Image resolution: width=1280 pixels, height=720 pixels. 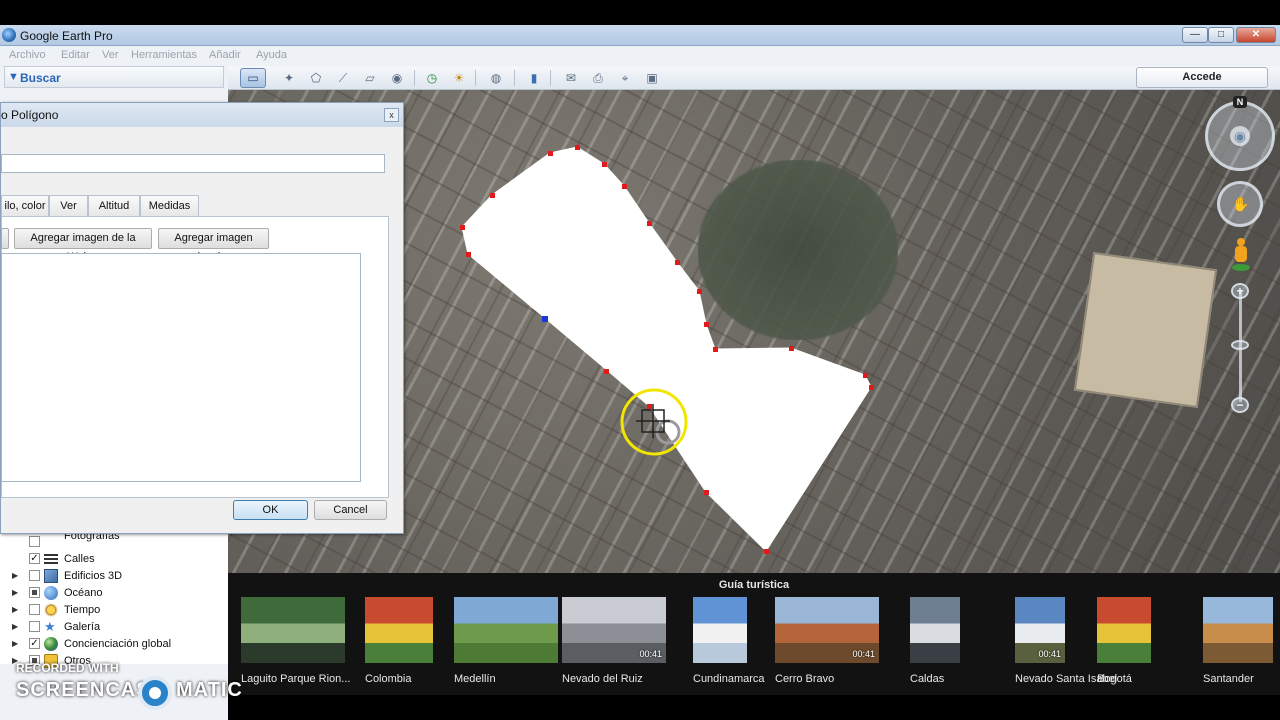 What do you see at coordinates (459, 78) in the screenshot?
I see `sunlight-icon: ☀` at bounding box center [459, 78].